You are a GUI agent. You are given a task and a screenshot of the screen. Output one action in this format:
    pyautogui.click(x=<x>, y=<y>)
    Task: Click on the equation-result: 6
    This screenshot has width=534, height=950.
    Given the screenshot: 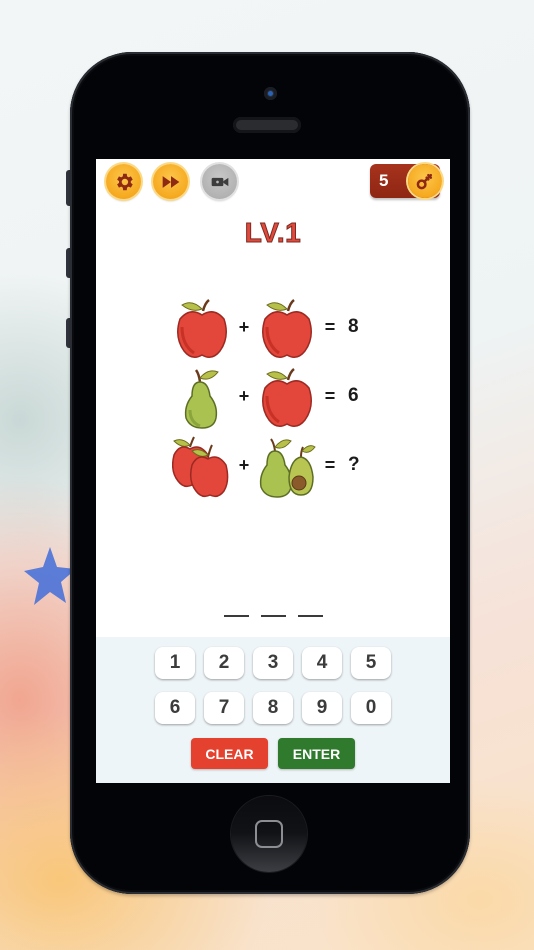 What is the action you would take?
    pyautogui.click(x=353, y=395)
    